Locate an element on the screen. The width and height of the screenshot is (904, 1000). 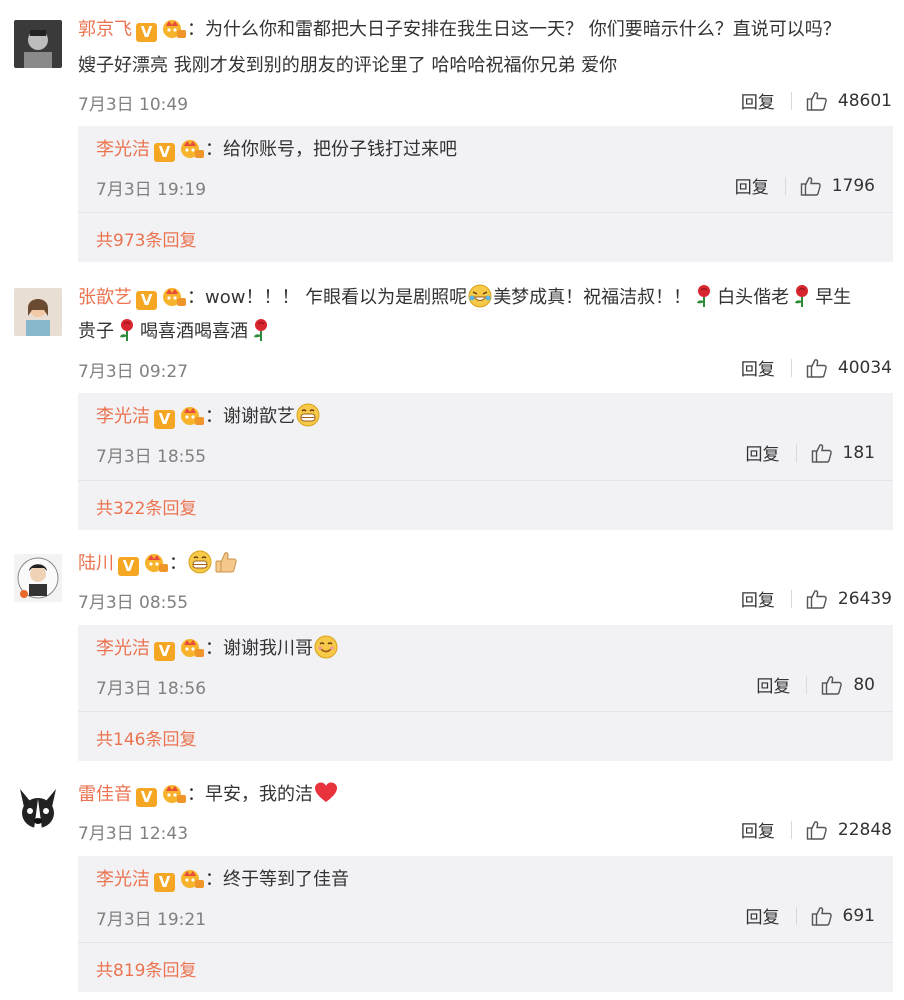
commenter-name: 郭京飞 is located at coordinates (105, 29).